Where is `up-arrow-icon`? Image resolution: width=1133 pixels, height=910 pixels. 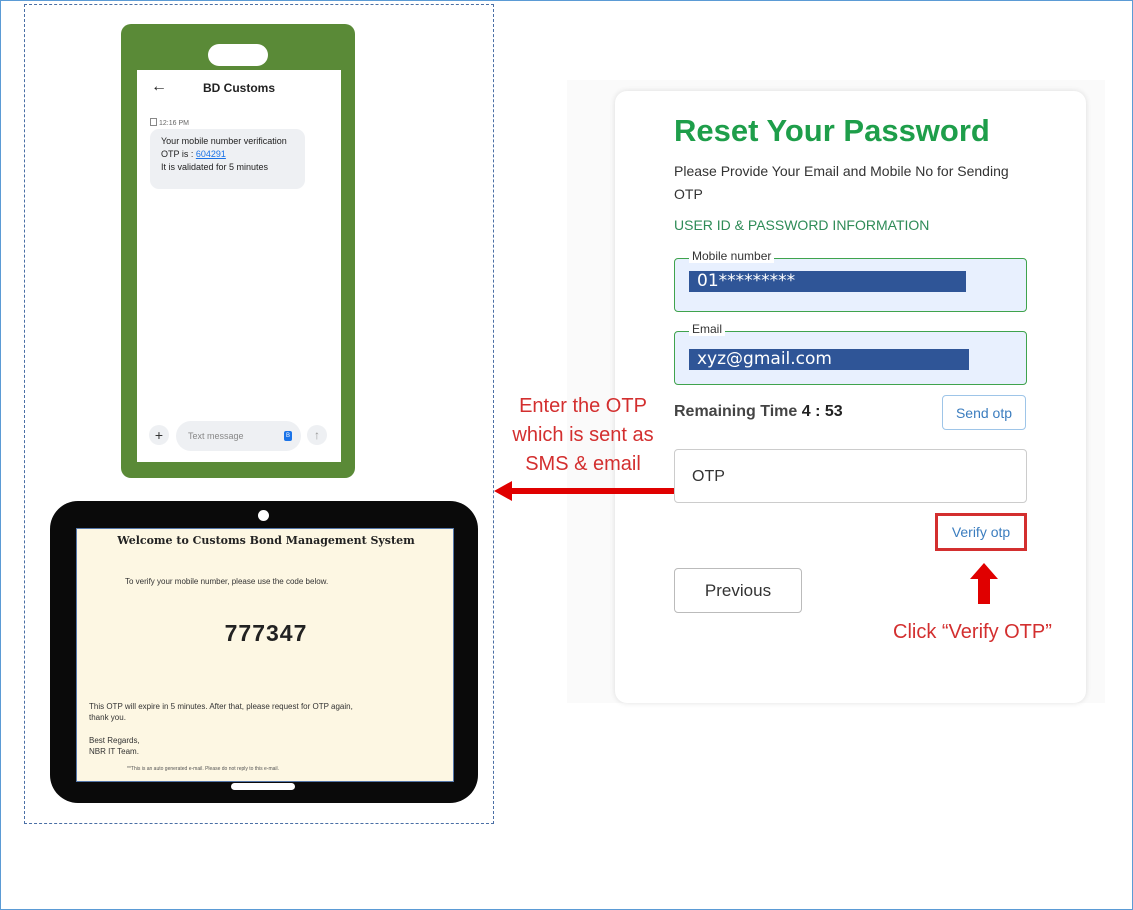
up-arrow-icon is located at coordinates (984, 583).